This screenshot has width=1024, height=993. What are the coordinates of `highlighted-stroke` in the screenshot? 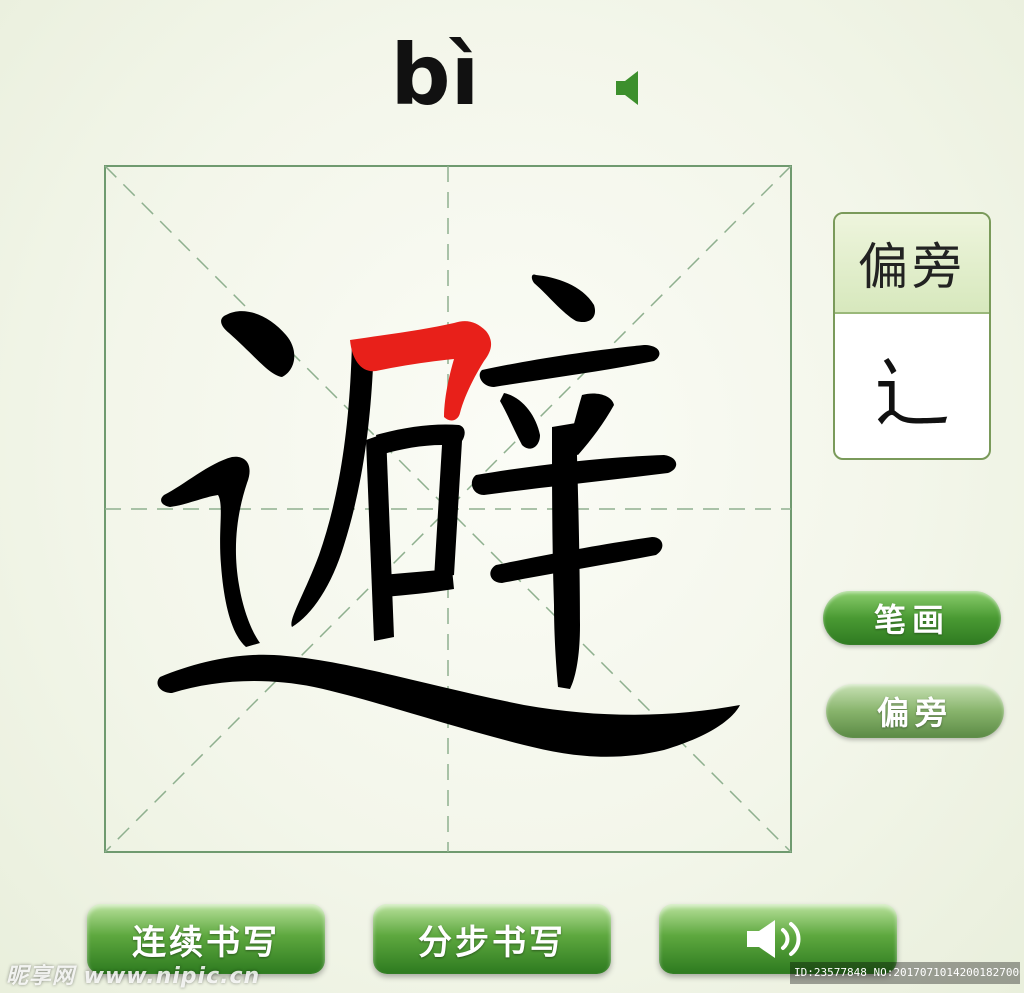 It's located at (421, 371).